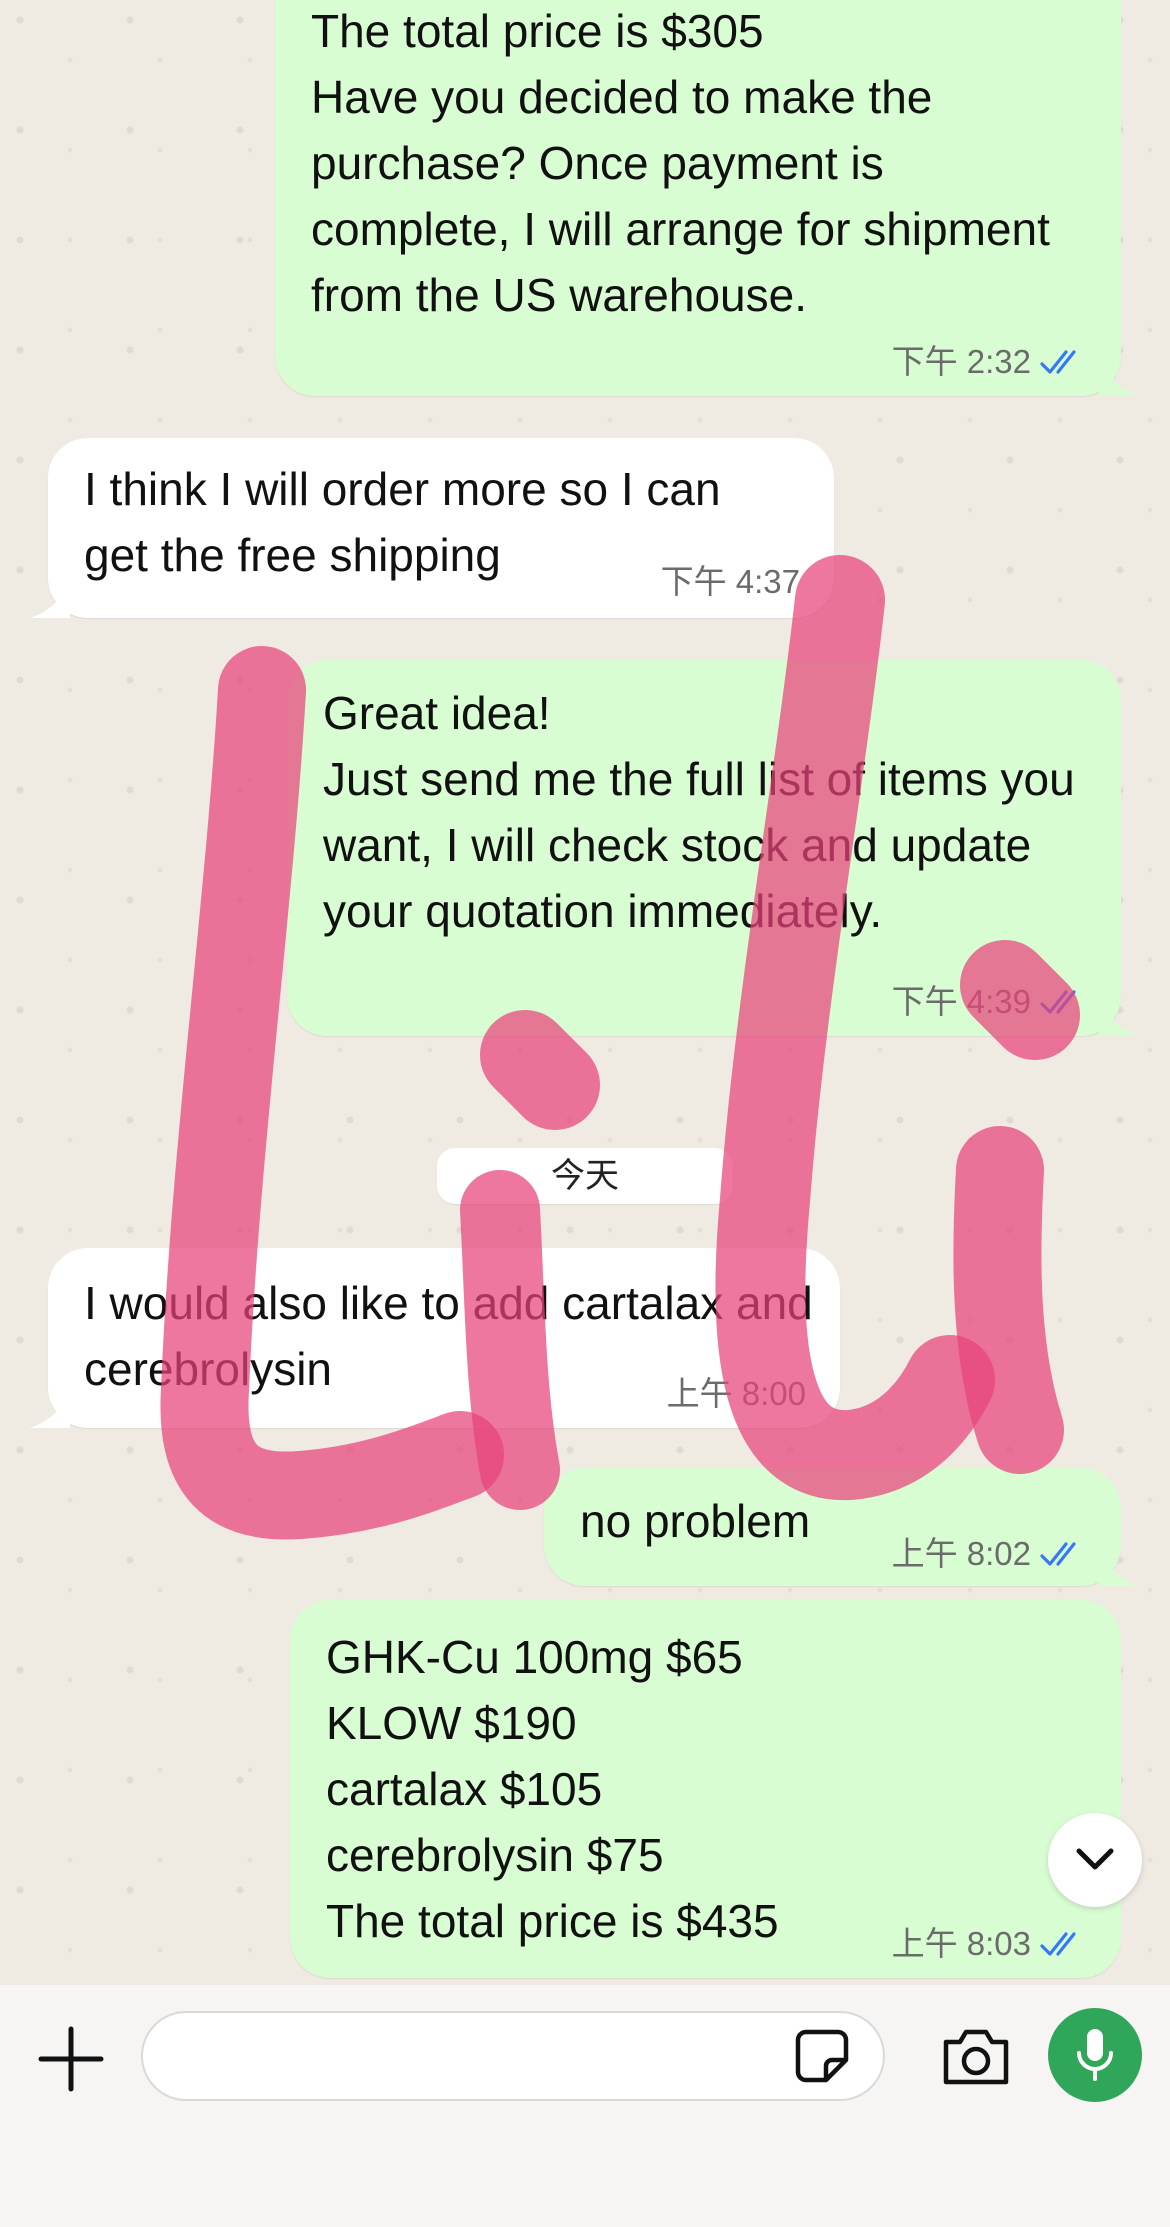 This screenshot has width=1170, height=2227. What do you see at coordinates (585, 1176) in the screenshot?
I see `date-divider: 今天` at bounding box center [585, 1176].